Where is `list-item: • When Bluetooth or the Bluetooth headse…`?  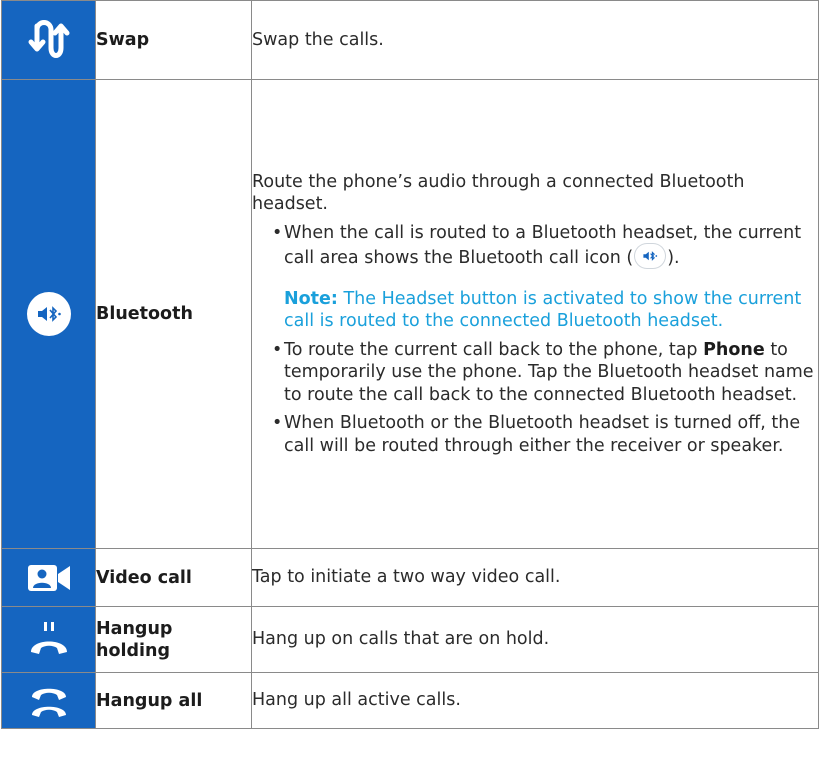
list-item: • When Bluetooth or the Bluetooth headse… is located at coordinates (535, 434).